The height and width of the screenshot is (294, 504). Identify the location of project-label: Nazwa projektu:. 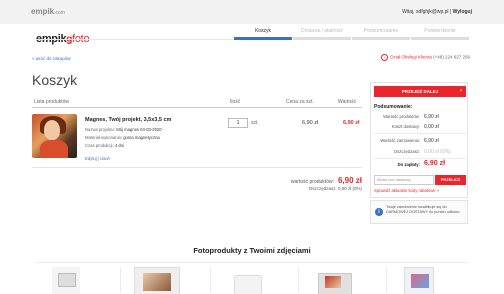
(100, 129).